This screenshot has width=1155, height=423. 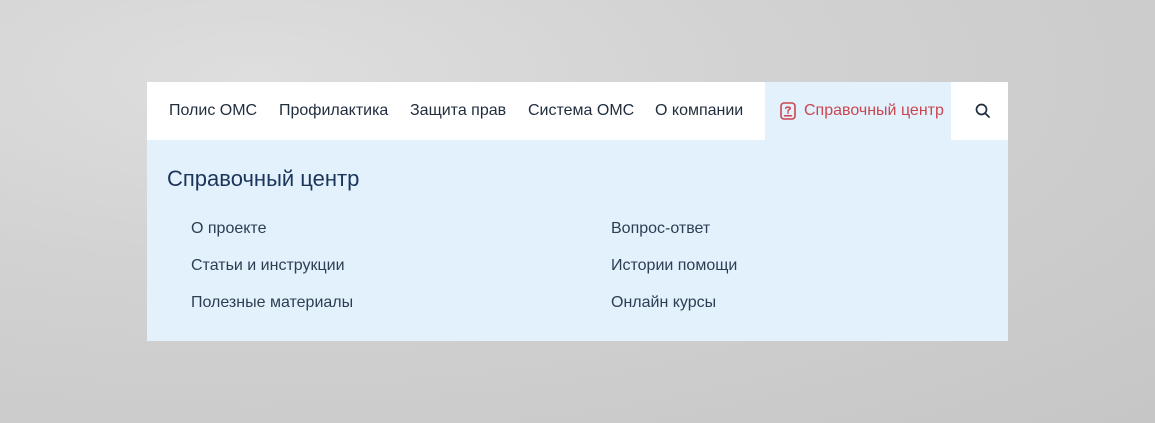 What do you see at coordinates (663, 303) in the screenshot?
I see `link-online-courses: Онлайн курсы` at bounding box center [663, 303].